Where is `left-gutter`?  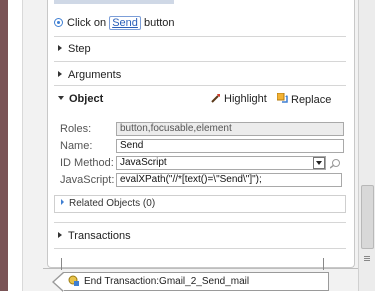
left-gutter is located at coordinates (15, 145).